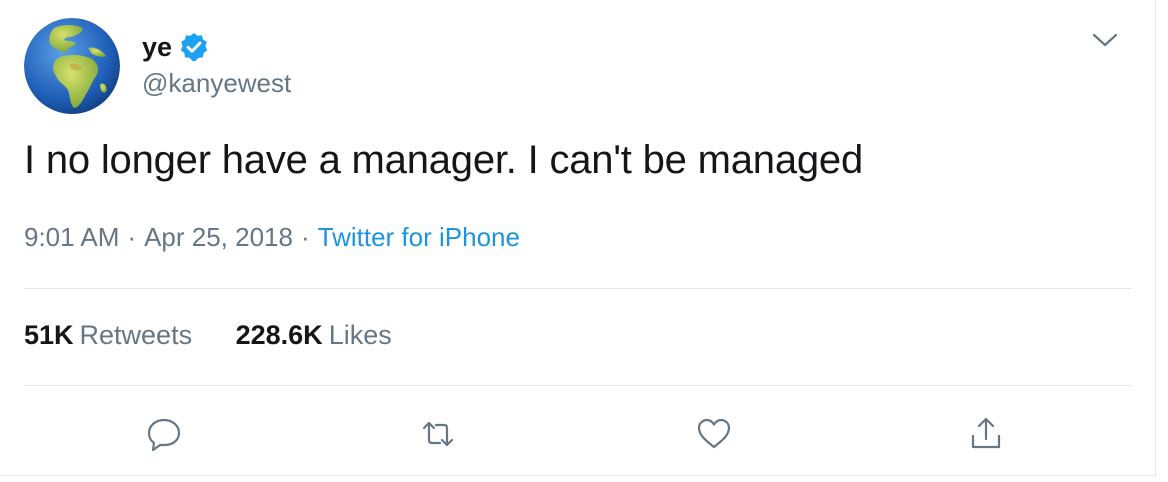 This screenshot has width=1168, height=482. I want to click on like-button, so click(714, 434).